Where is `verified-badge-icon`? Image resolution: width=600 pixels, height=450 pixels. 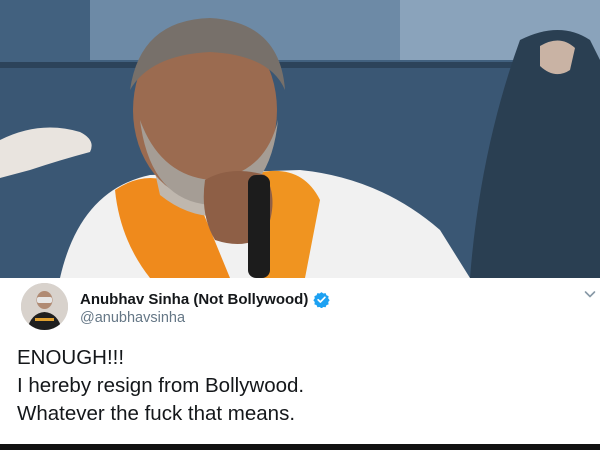 verified-badge-icon is located at coordinates (321, 299).